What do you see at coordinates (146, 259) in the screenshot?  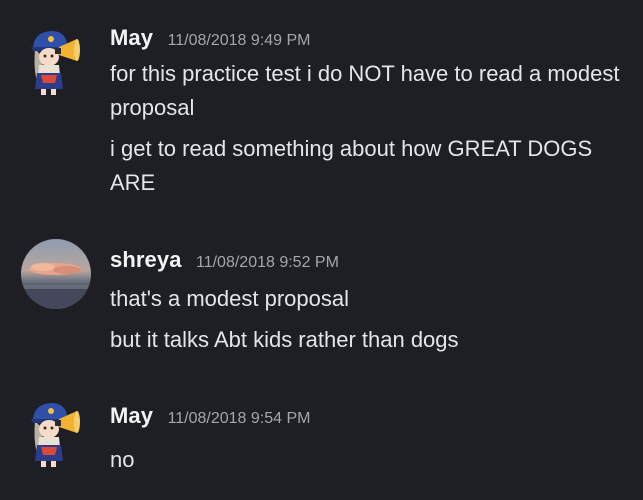 I see `username: shreya` at bounding box center [146, 259].